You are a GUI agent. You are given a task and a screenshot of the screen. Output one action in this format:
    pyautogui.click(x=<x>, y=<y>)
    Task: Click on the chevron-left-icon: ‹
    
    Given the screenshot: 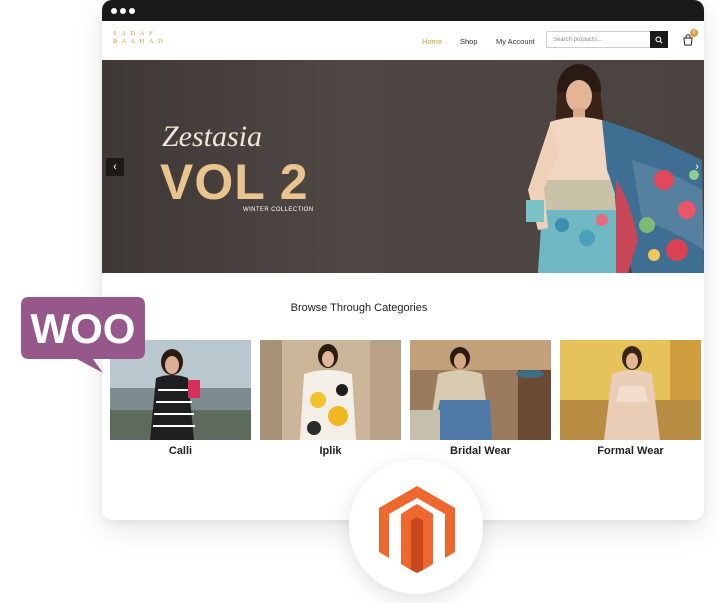 What is the action you would take?
    pyautogui.click(x=115, y=167)
    